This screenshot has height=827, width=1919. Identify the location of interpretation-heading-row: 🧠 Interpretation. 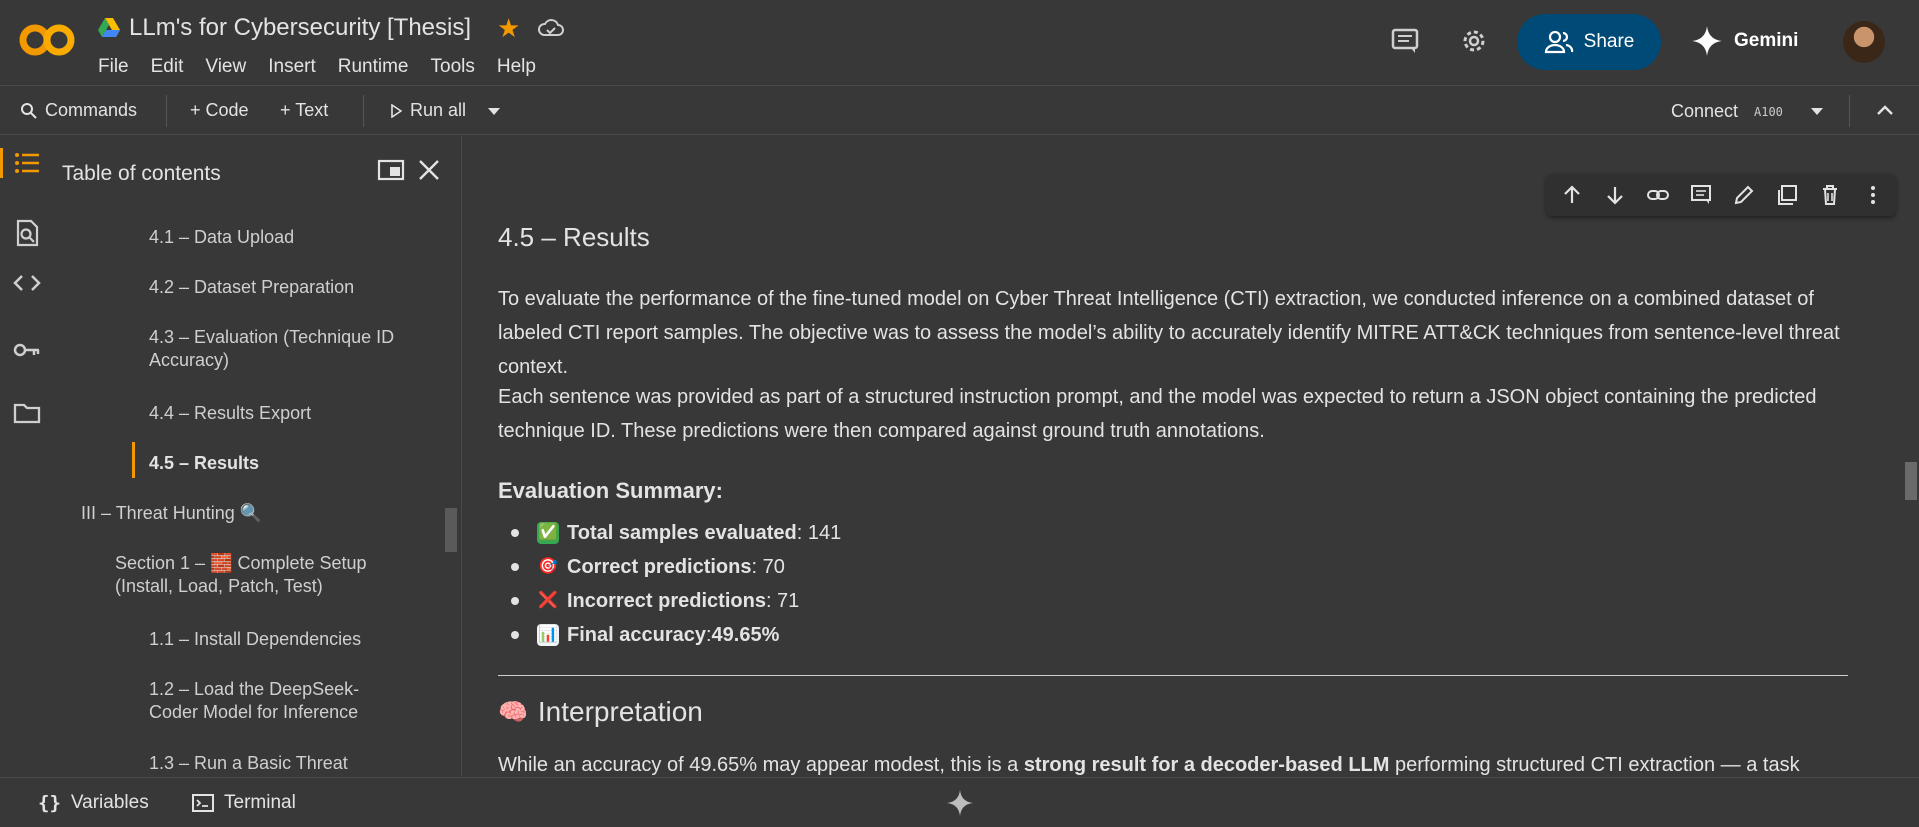
(600, 712).